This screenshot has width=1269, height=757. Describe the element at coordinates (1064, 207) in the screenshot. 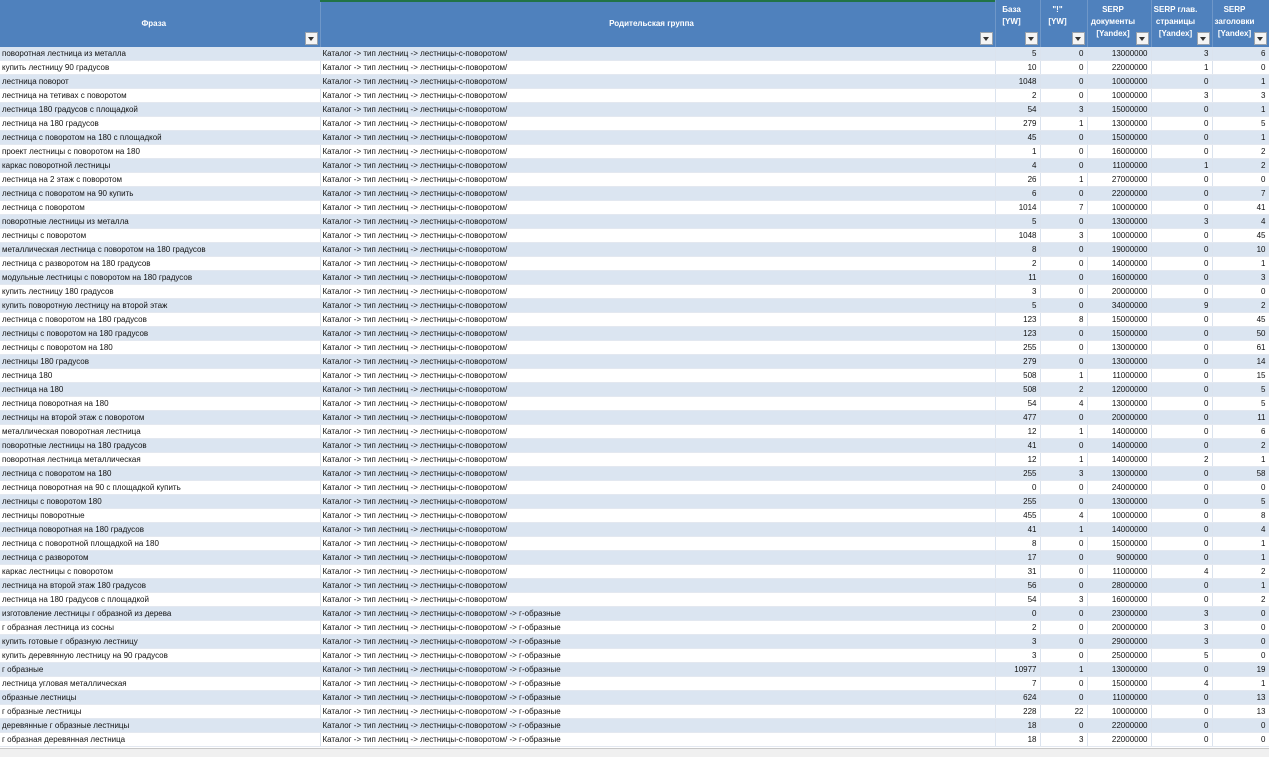

I see `exact-cell: 7` at that location.